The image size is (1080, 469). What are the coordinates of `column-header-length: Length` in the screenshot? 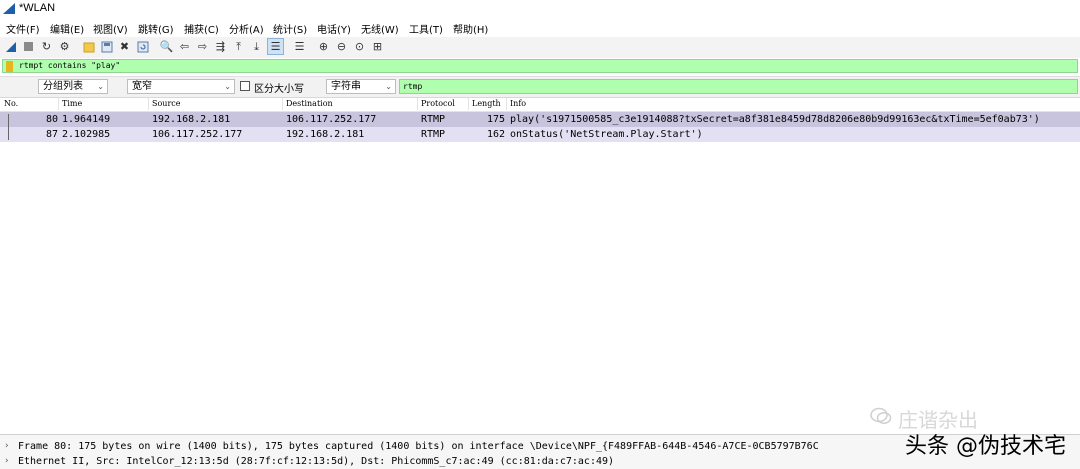 It's located at (486, 103).